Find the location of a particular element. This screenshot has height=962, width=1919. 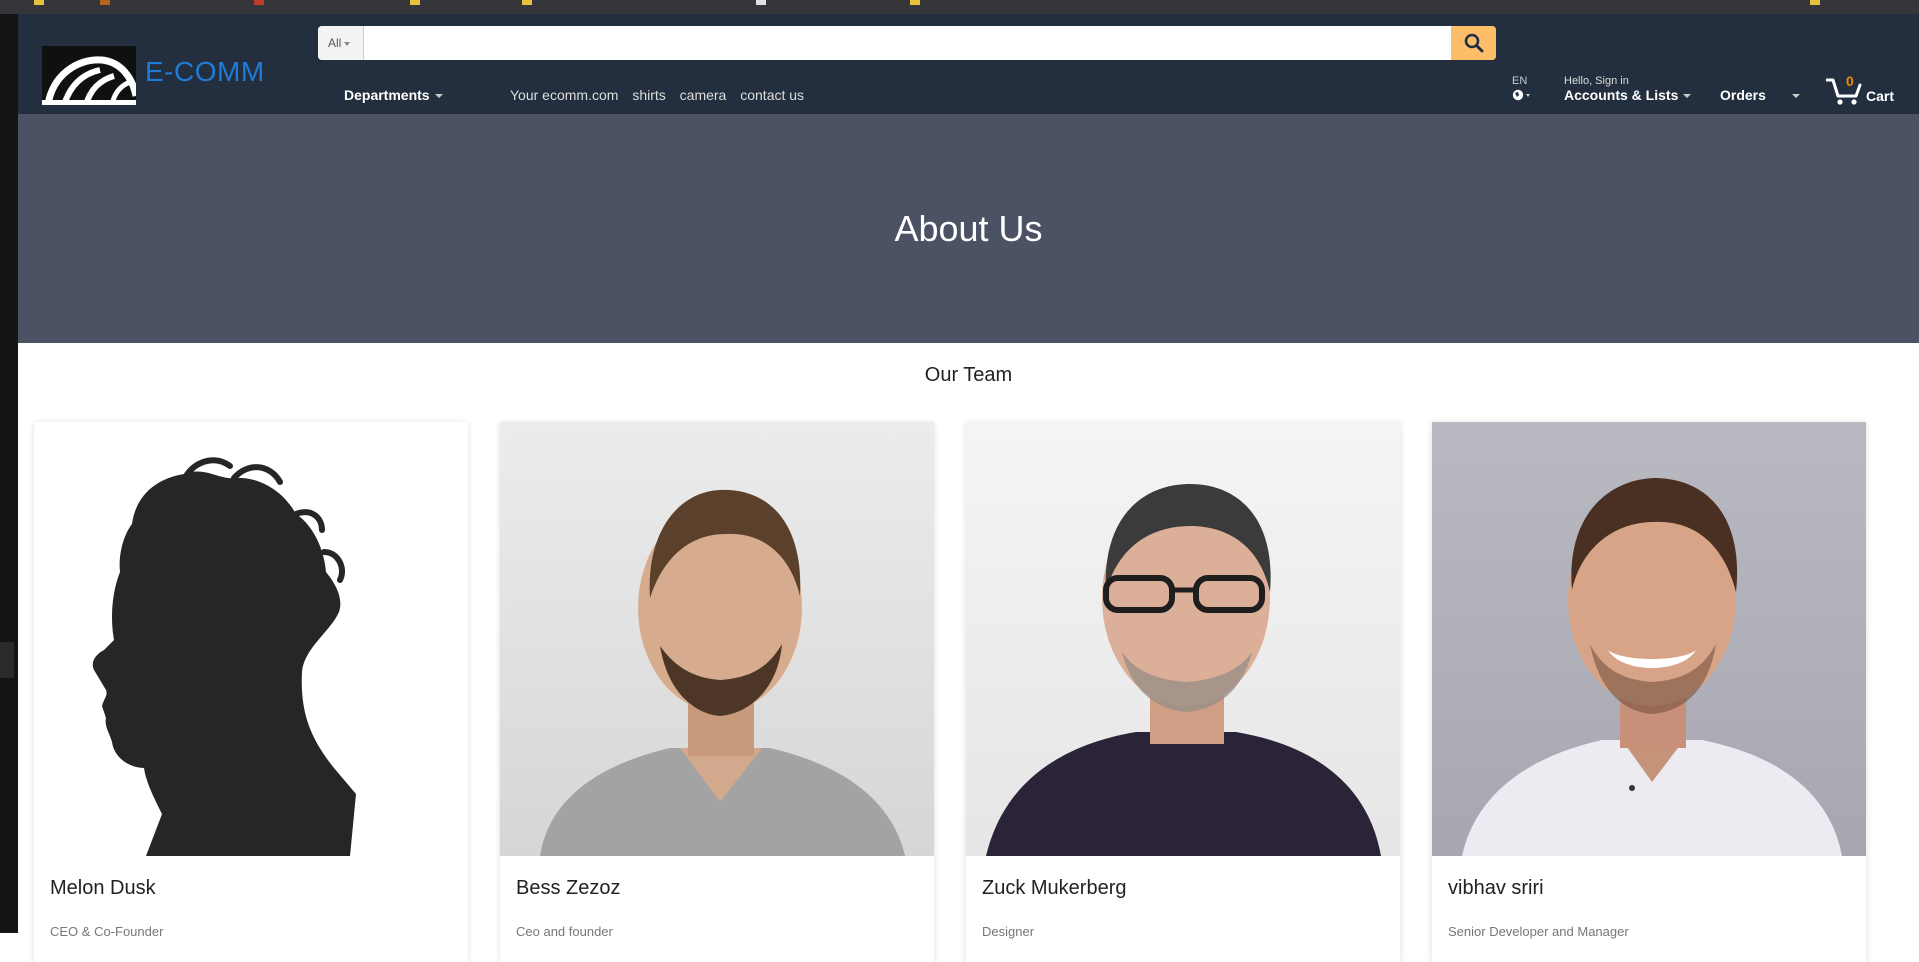

team-member-role: CEO & Co-Founder is located at coordinates (107, 931).